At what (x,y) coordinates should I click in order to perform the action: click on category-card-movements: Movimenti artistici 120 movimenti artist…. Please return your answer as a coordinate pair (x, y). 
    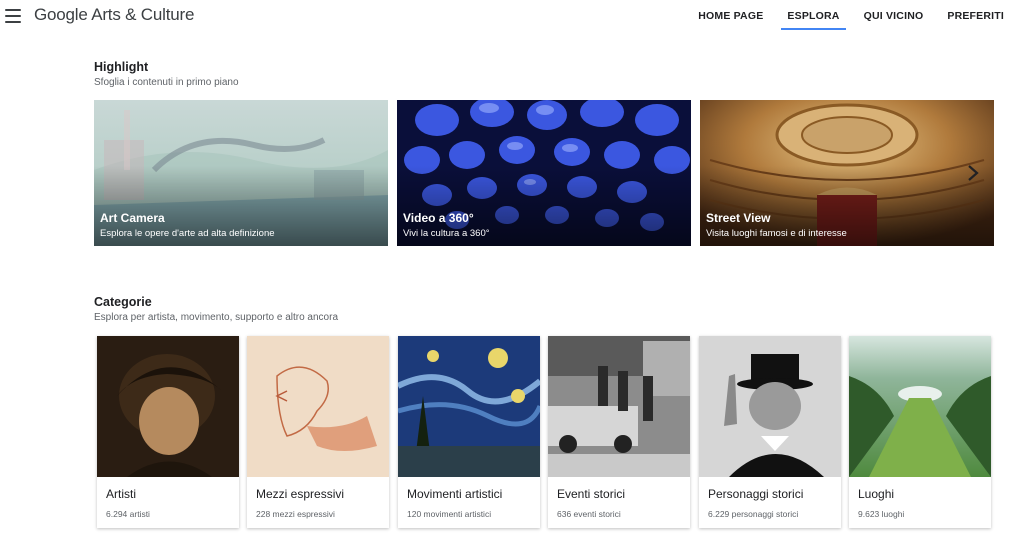
    Looking at the image, I should click on (469, 432).